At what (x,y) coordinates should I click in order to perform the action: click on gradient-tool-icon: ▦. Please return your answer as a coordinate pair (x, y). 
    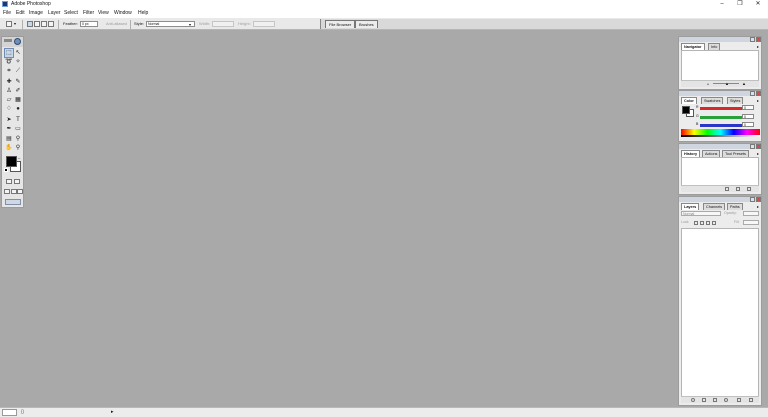
    Looking at the image, I should click on (18, 100).